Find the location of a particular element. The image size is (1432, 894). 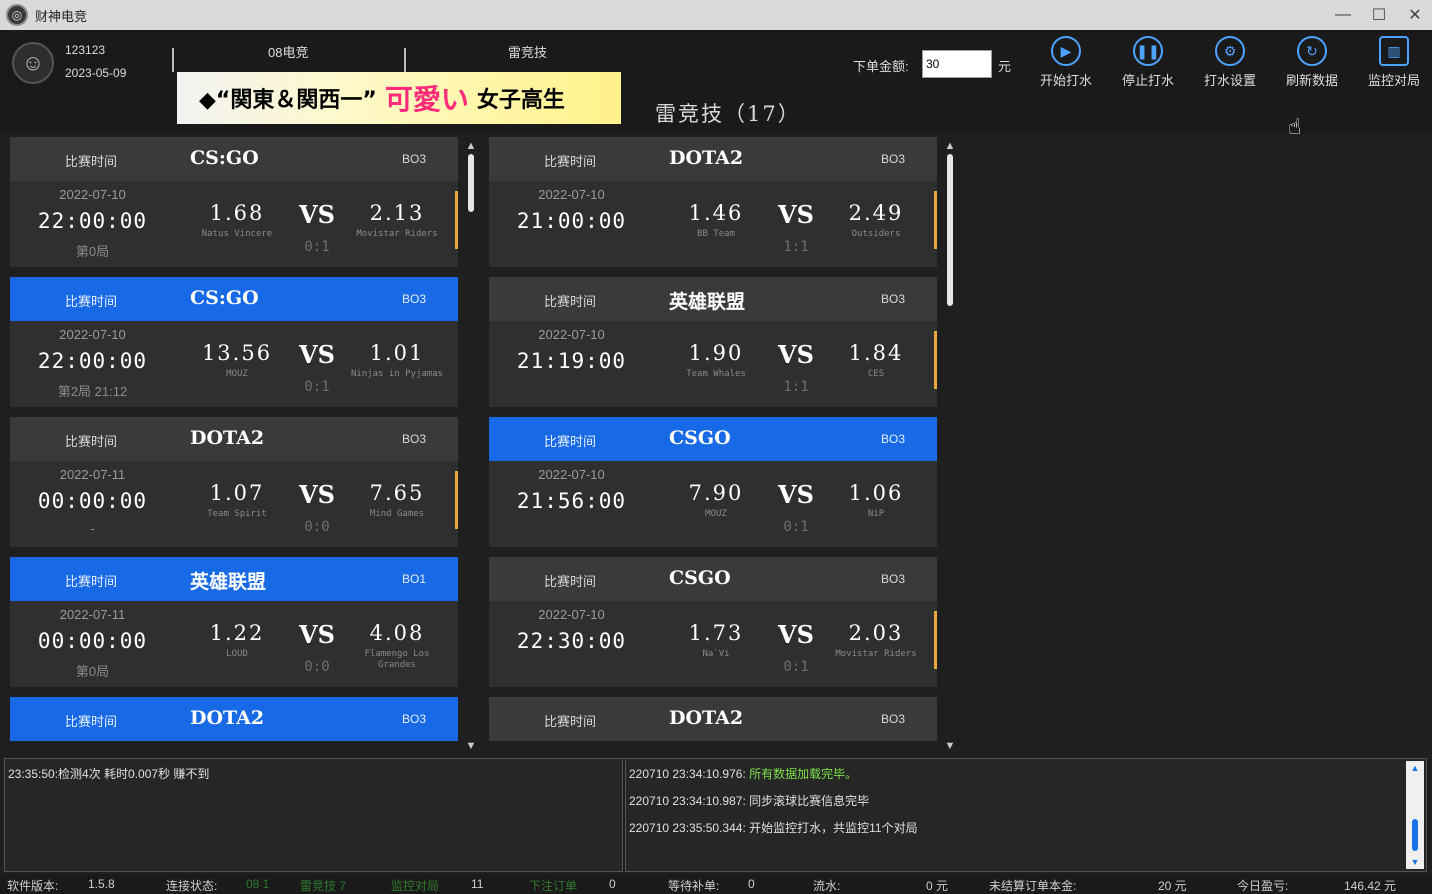

team2-odds: 2.13 is located at coordinates (397, 213).